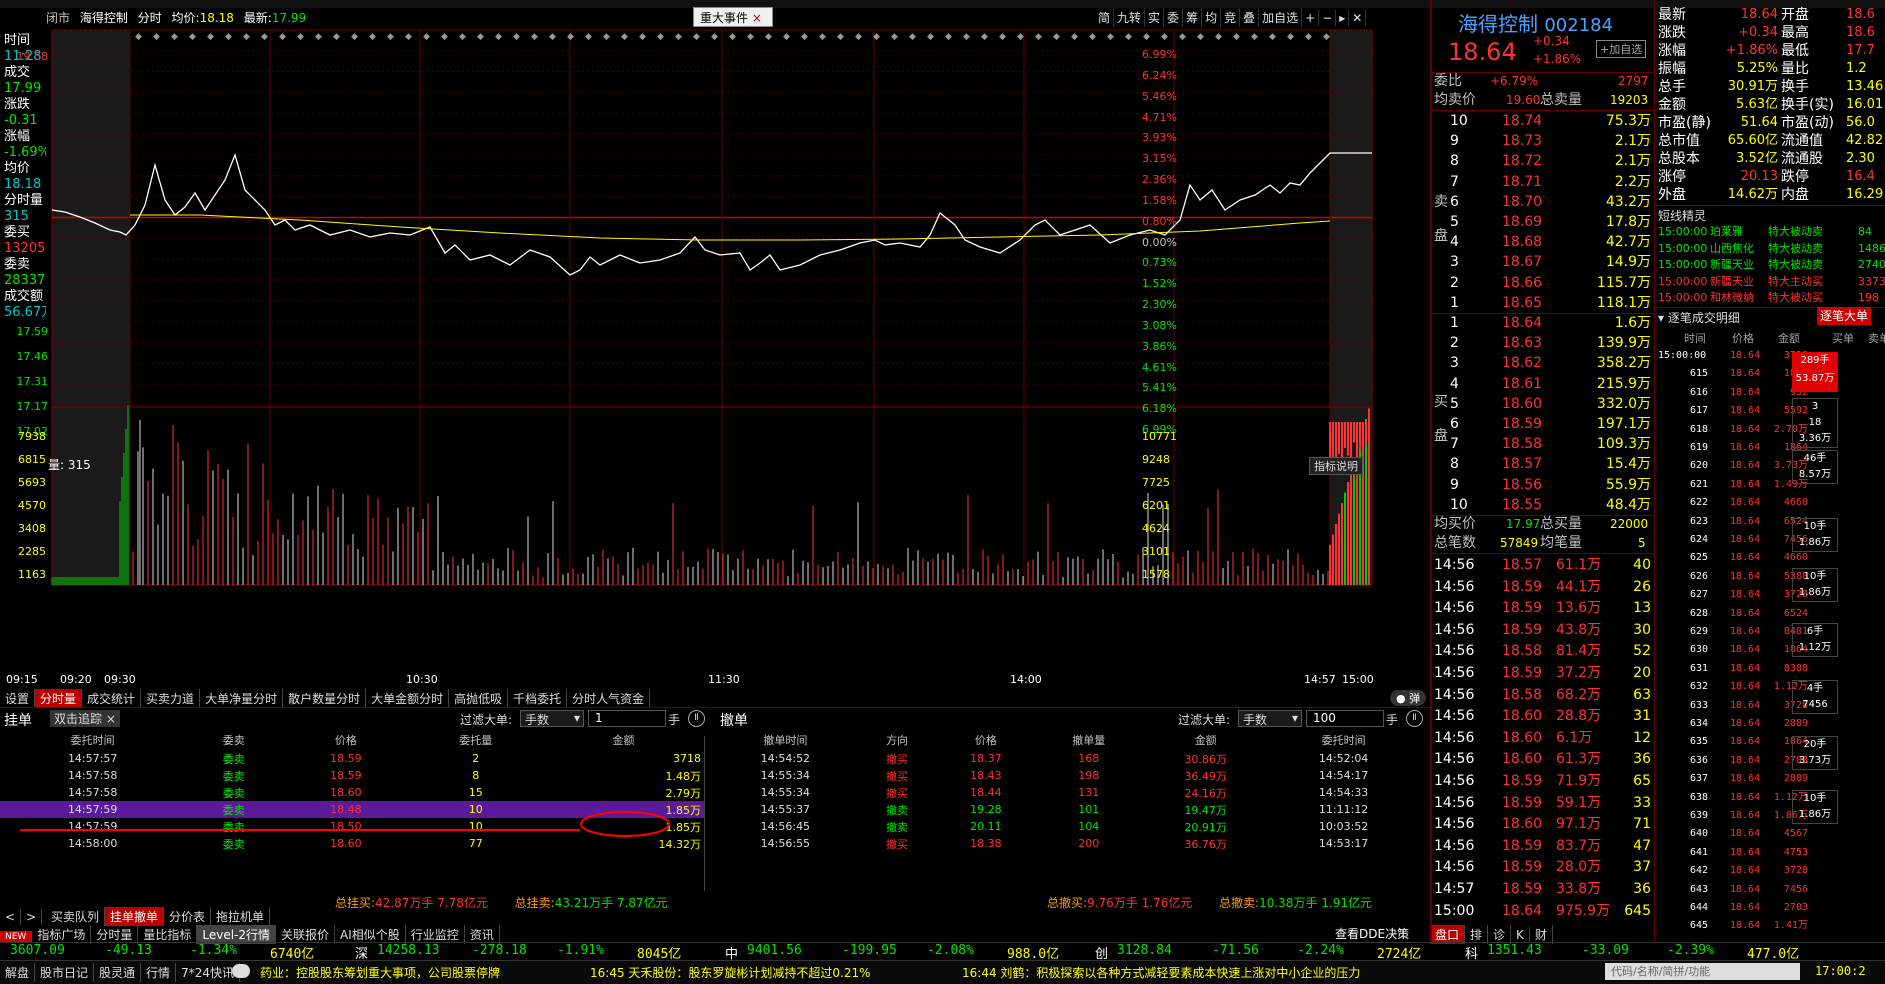 The width and height of the screenshot is (1885, 984). Describe the element at coordinates (408, 950) in the screenshot. I see `index-value-1: 14258.13` at that location.